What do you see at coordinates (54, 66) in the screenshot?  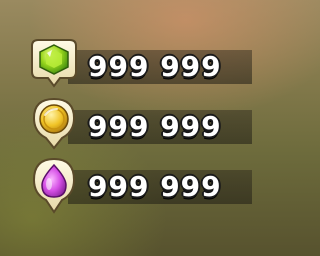 I see `gem-icon` at bounding box center [54, 66].